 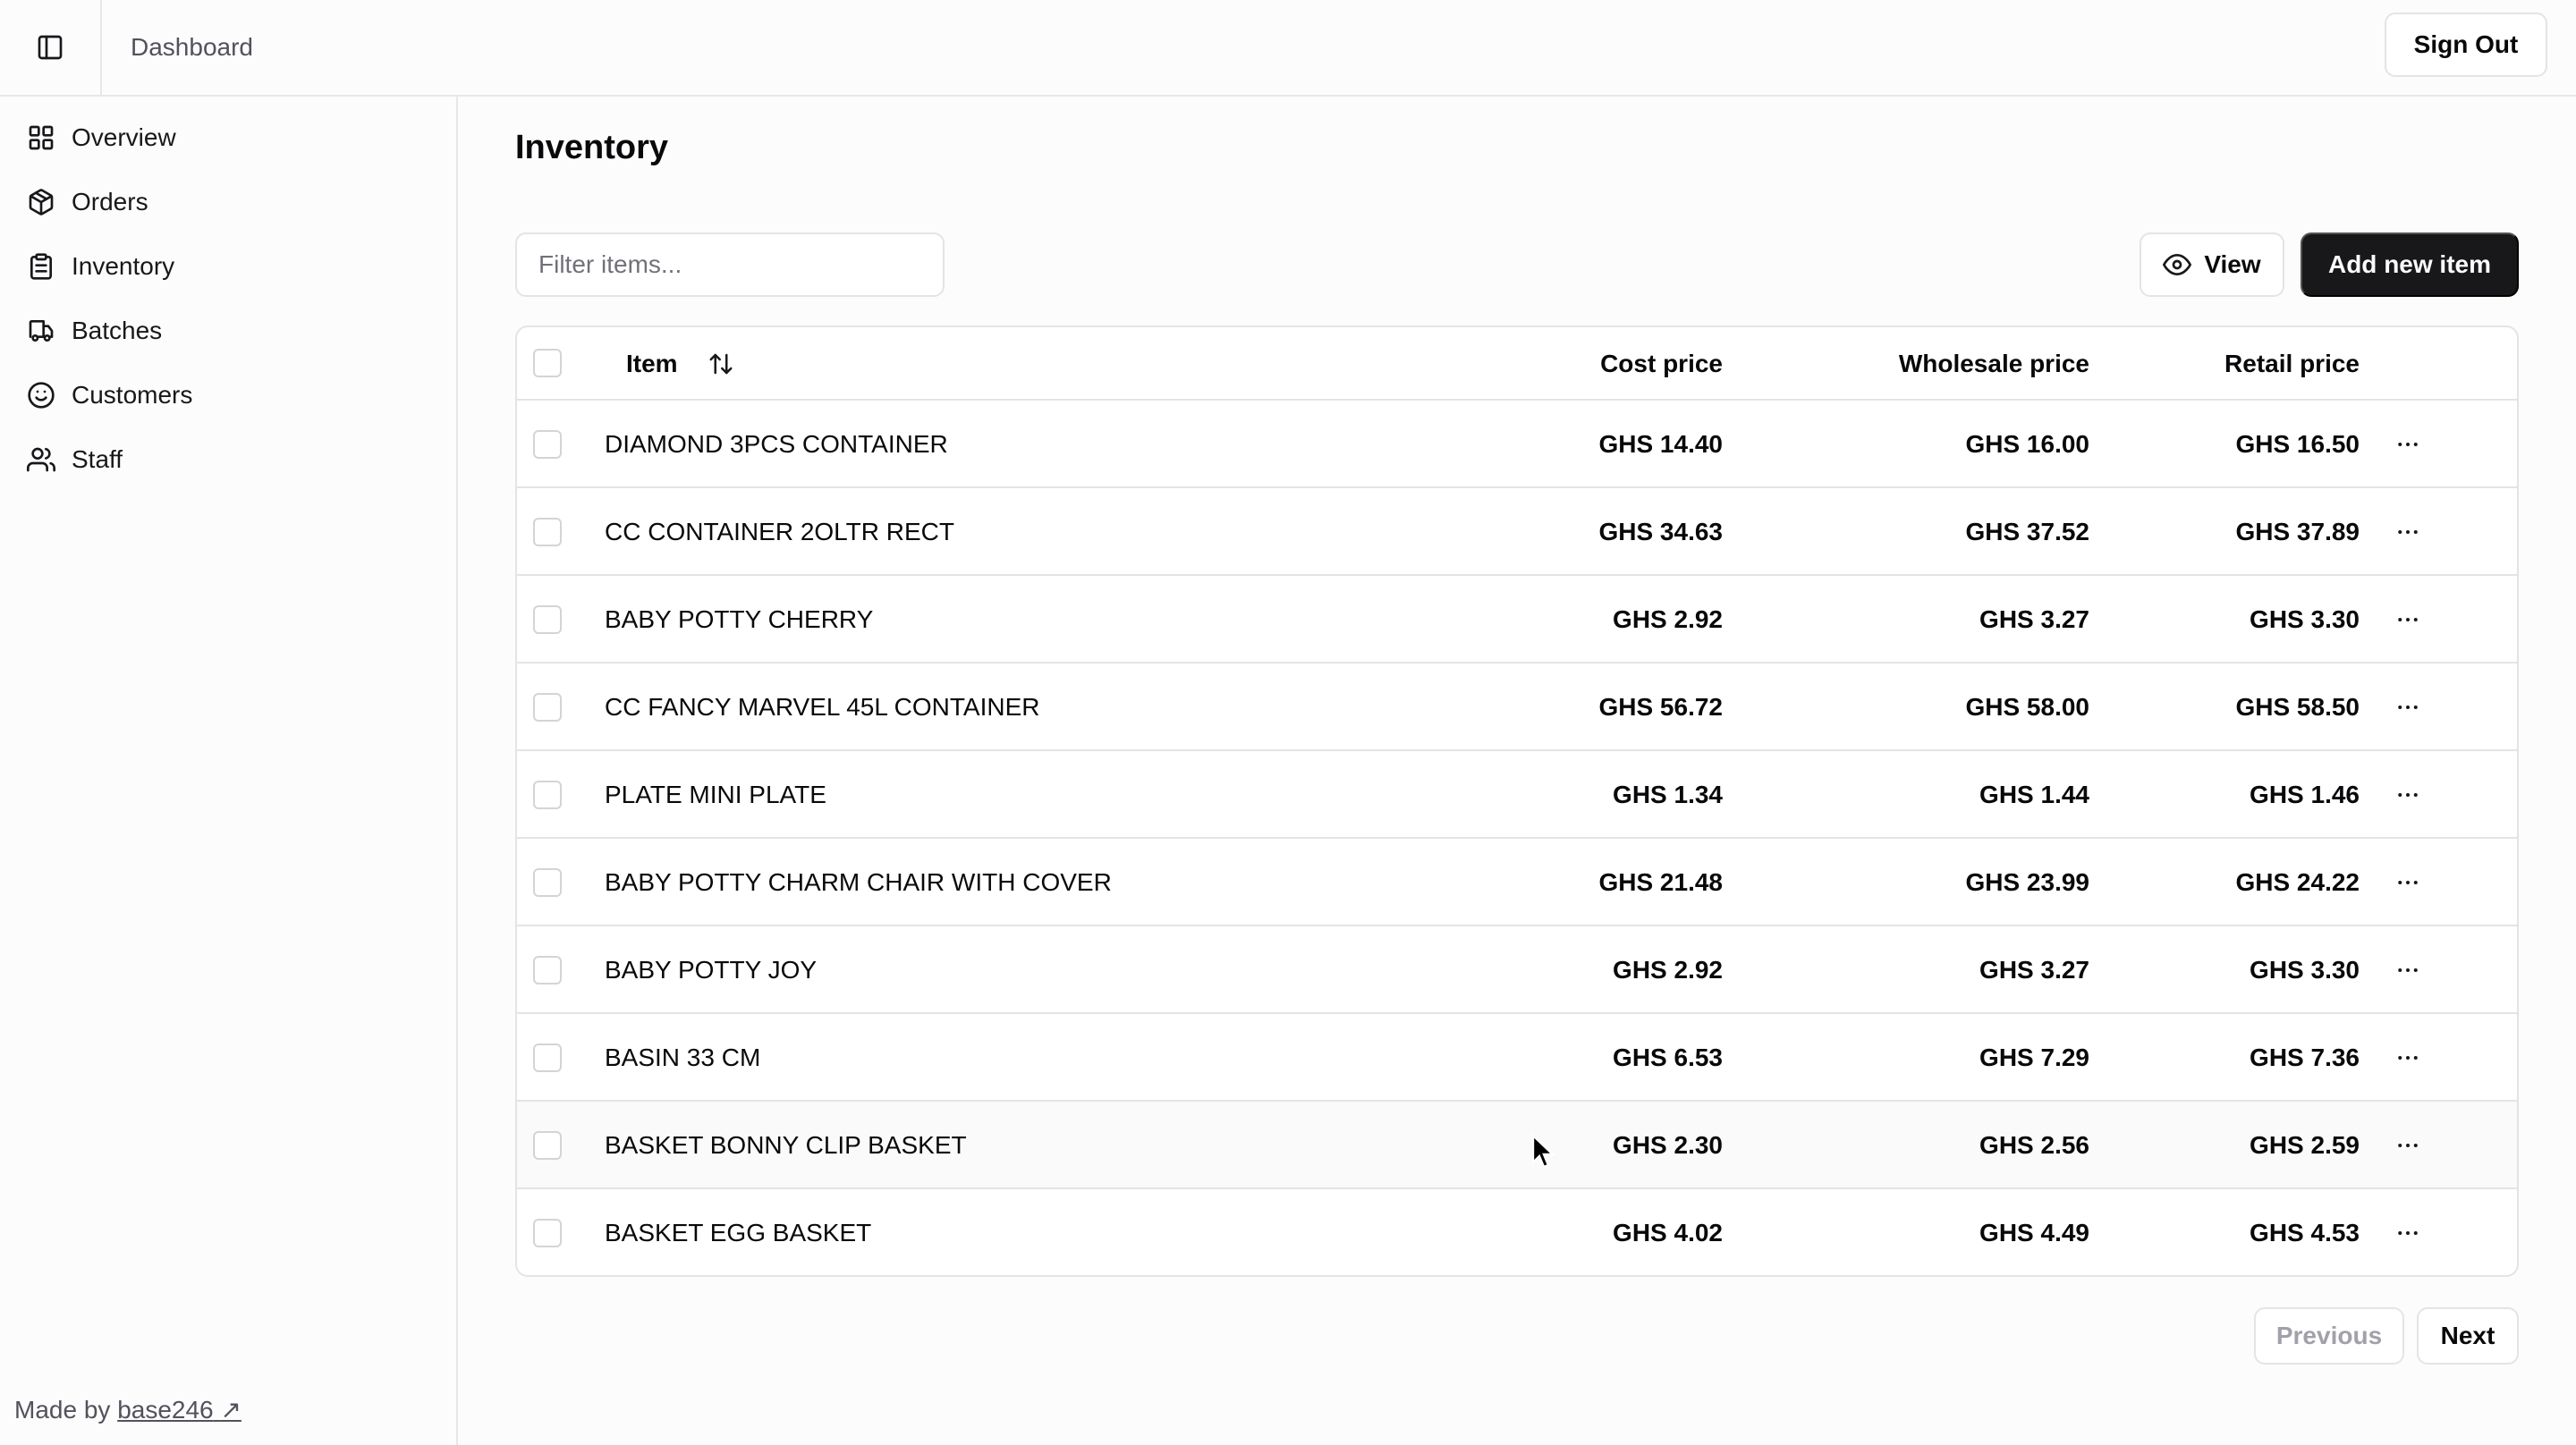 I want to click on made-by-text: Made by, so click(x=62, y=1410).